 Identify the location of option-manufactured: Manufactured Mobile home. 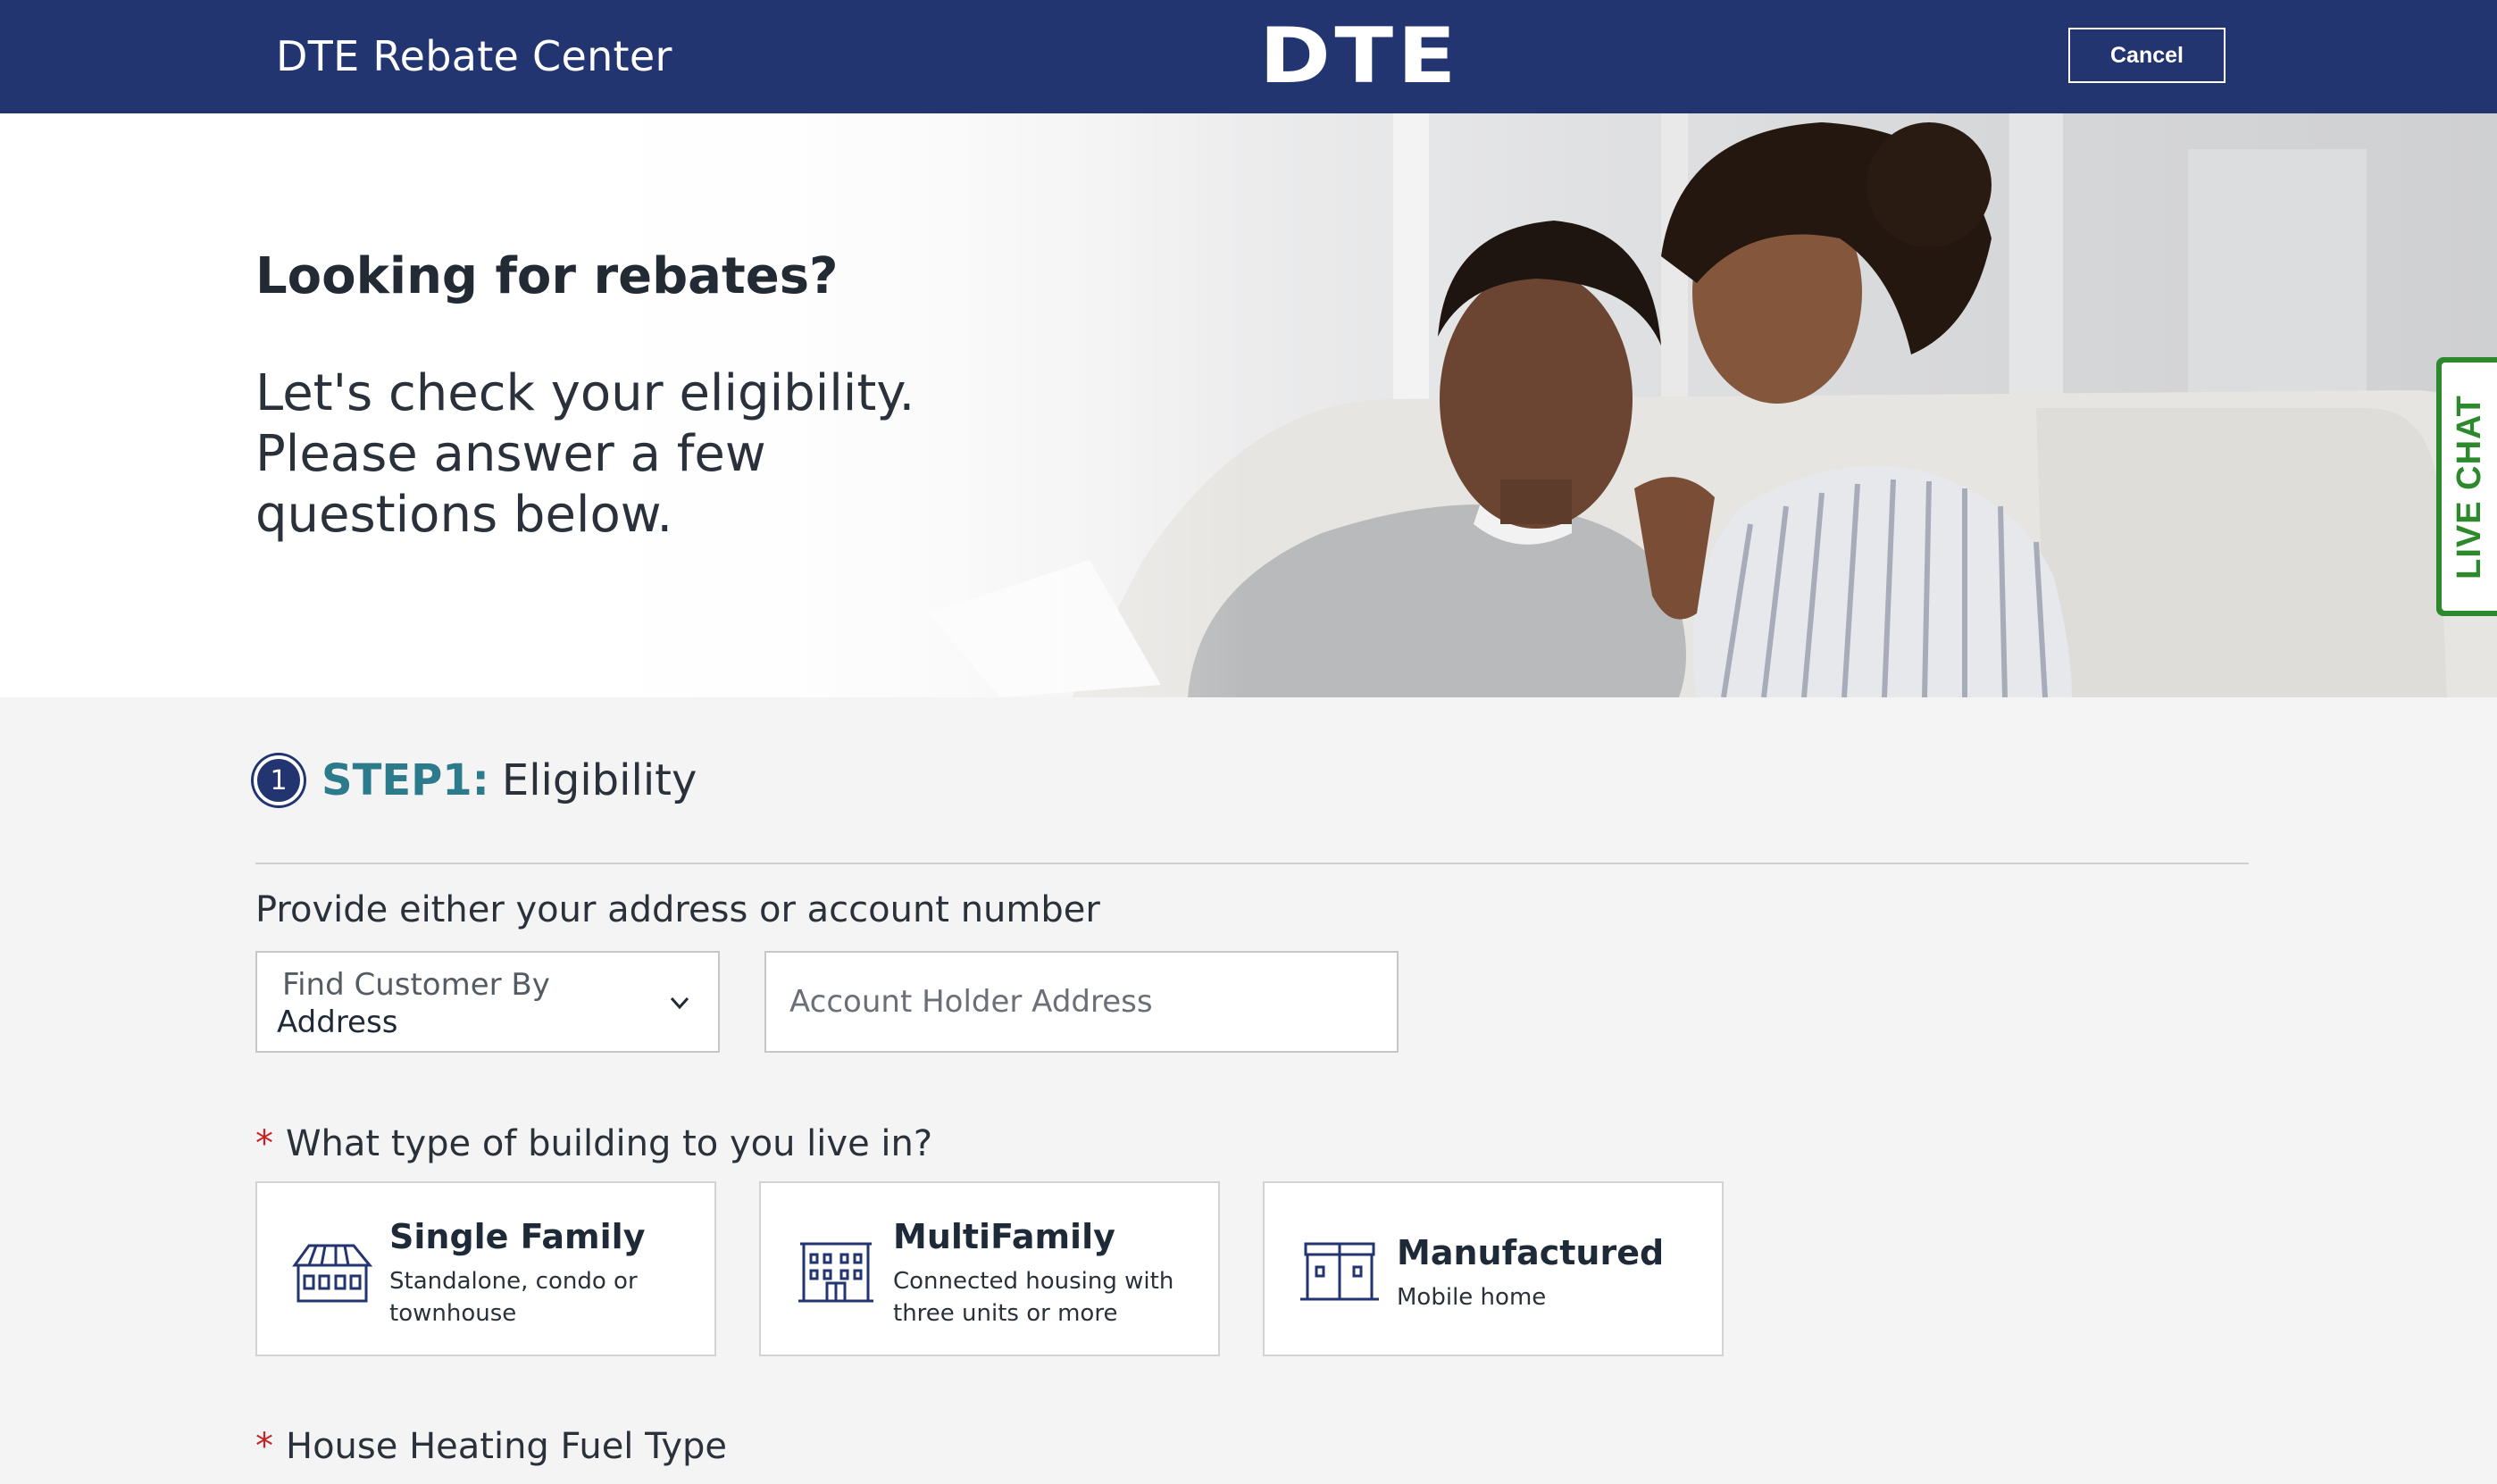
(1494, 1268).